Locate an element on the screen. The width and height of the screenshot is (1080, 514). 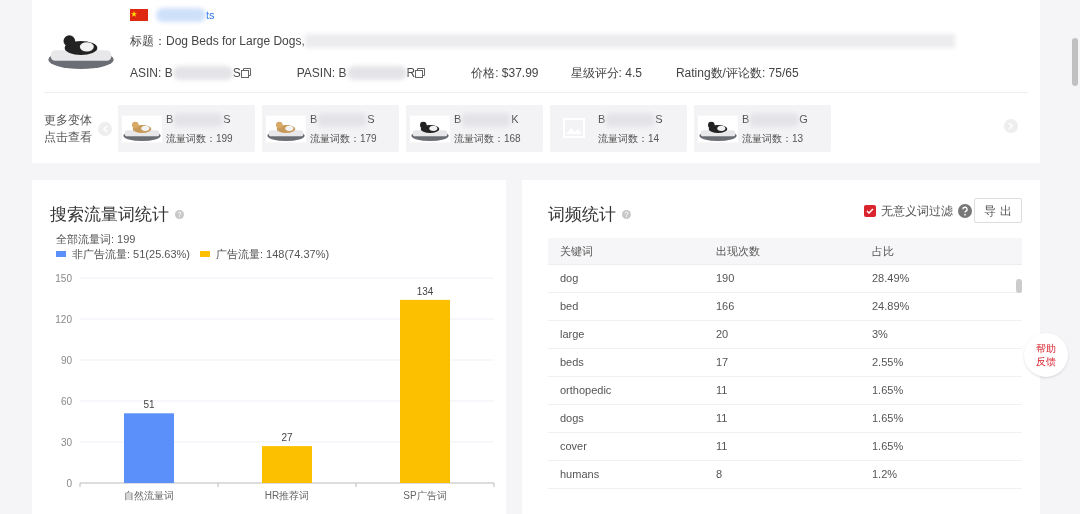
table-cell-text: dogs is located at coordinates (572, 419).